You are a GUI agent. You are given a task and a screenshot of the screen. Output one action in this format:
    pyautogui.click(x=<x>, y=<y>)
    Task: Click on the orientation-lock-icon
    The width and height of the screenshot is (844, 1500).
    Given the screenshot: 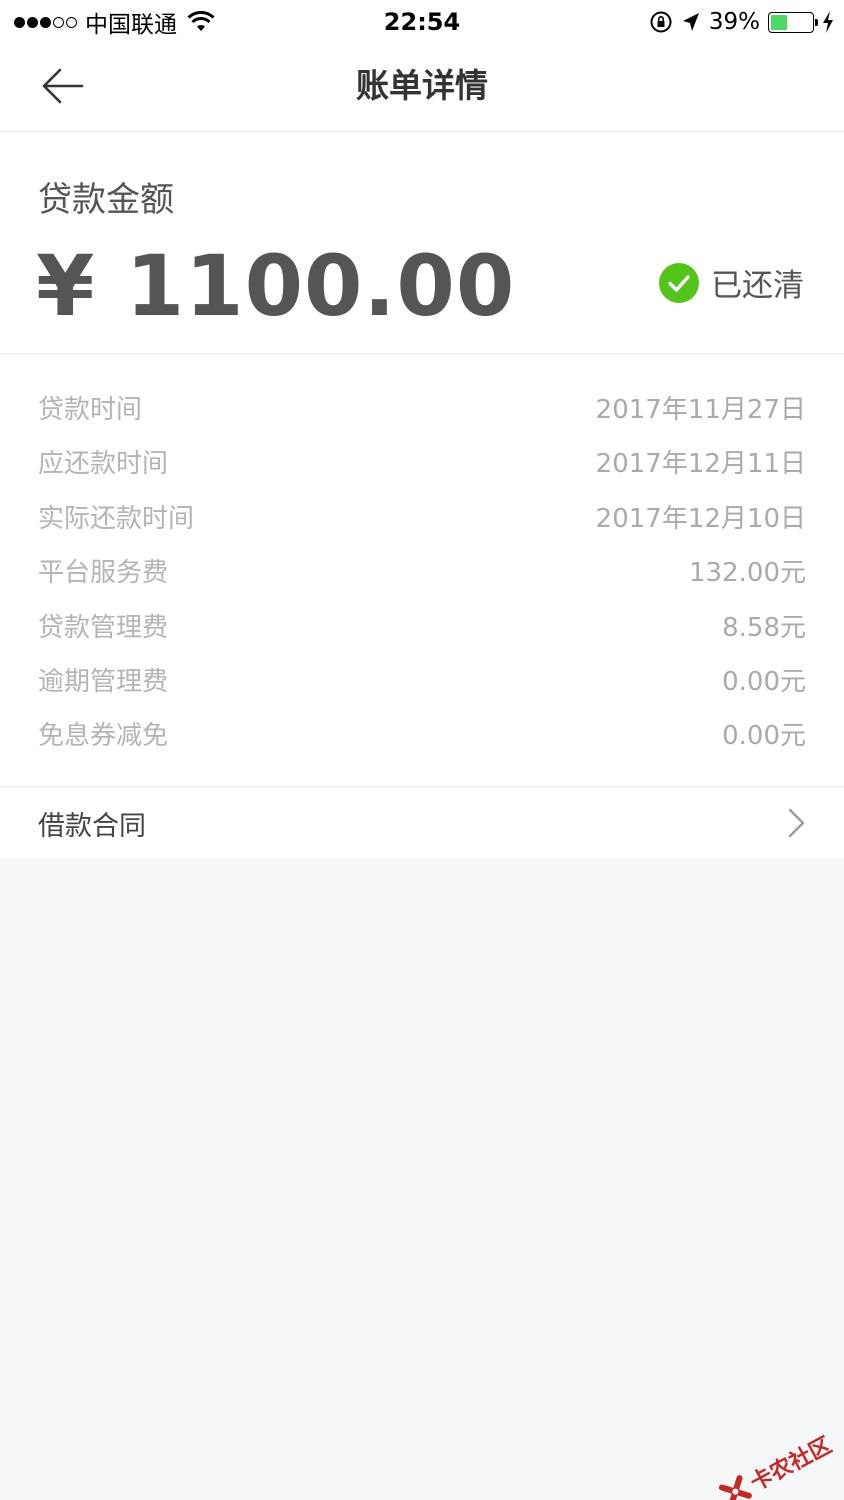 What is the action you would take?
    pyautogui.click(x=661, y=22)
    